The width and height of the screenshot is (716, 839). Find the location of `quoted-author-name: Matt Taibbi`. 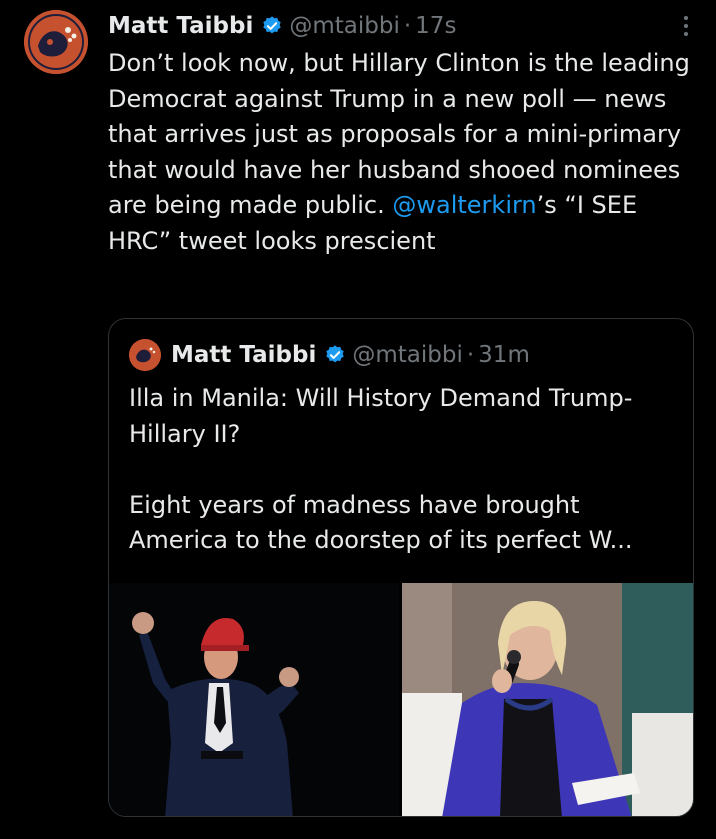

quoted-author-name: Matt Taibbi is located at coordinates (244, 355).